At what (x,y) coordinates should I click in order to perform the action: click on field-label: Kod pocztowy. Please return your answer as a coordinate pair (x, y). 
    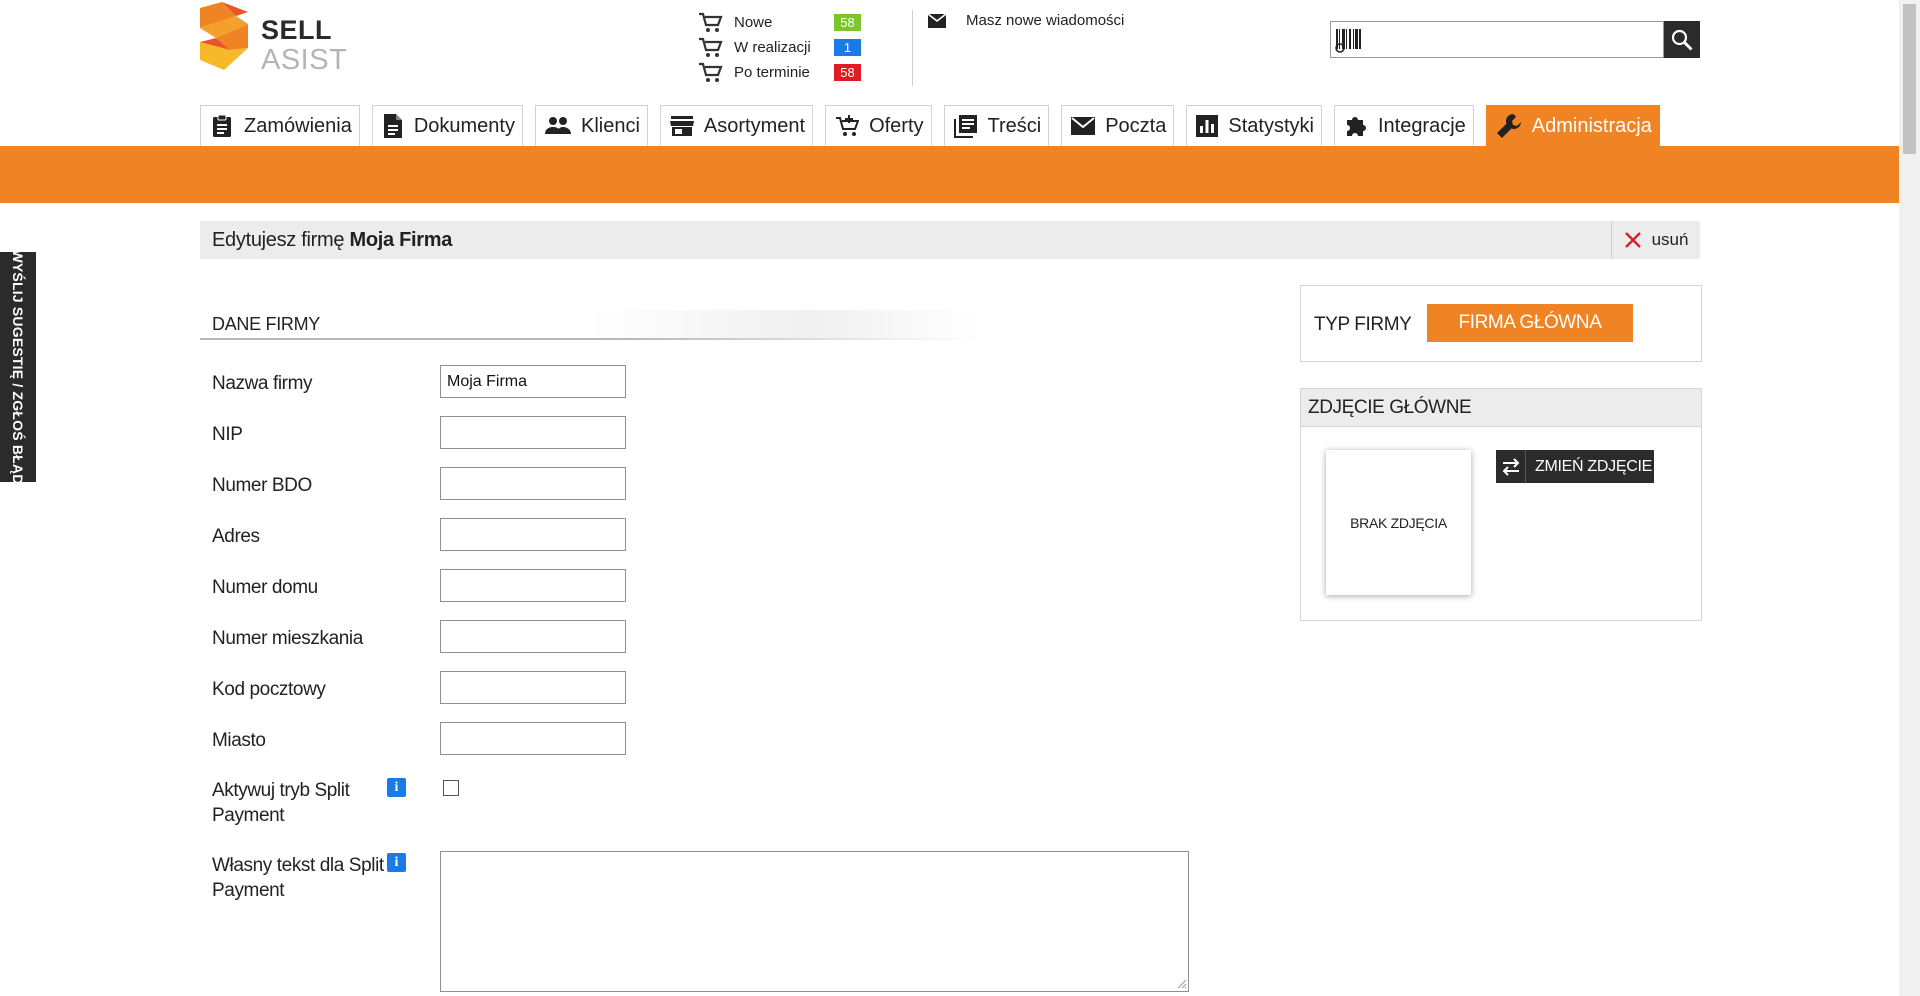
    Looking at the image, I should click on (269, 689).